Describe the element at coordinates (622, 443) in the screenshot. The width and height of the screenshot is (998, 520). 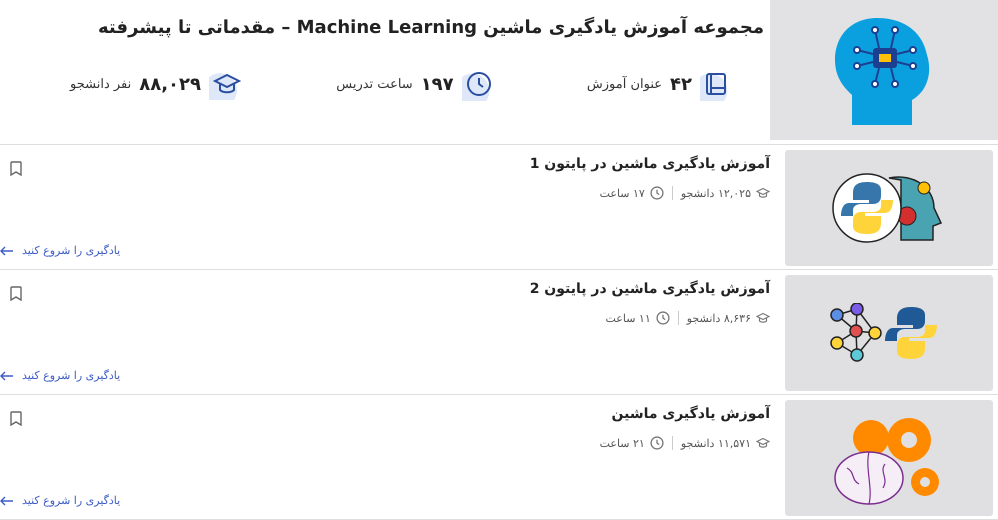
I see `course-duration: ۲۱ ساعت` at that location.